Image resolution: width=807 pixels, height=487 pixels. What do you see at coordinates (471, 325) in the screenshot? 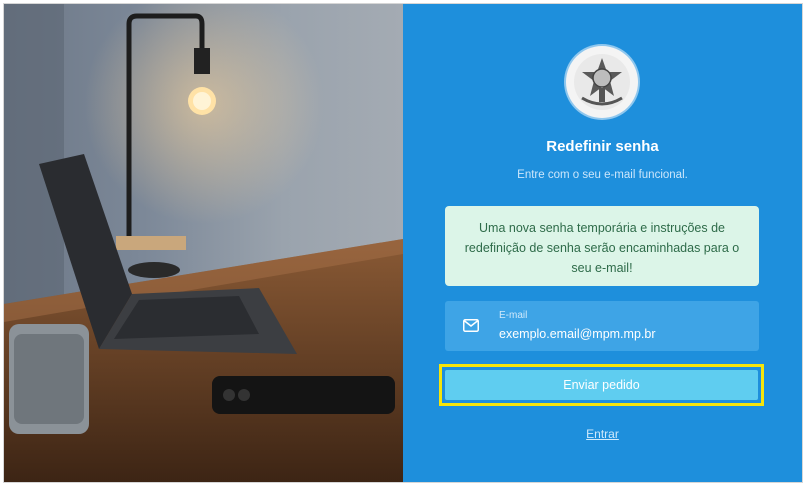
I see `mail-icon` at bounding box center [471, 325].